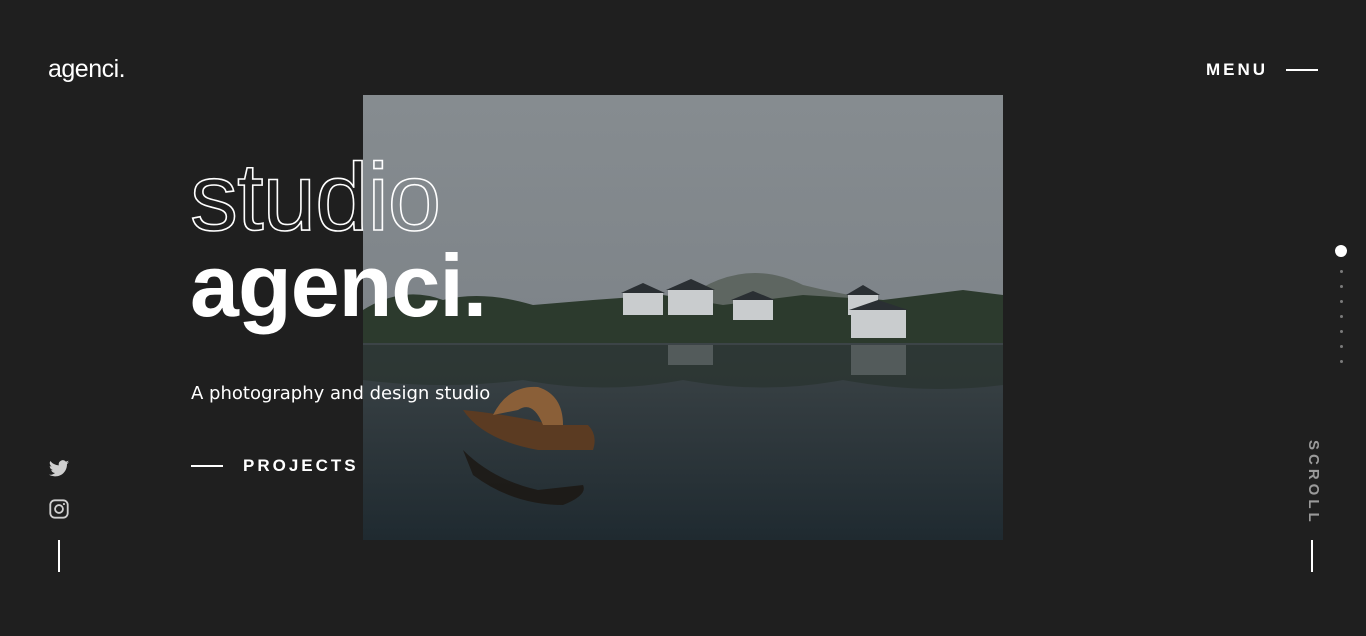 This screenshot has width=1366, height=636. Describe the element at coordinates (59, 469) in the screenshot. I see `twitter-icon` at that location.